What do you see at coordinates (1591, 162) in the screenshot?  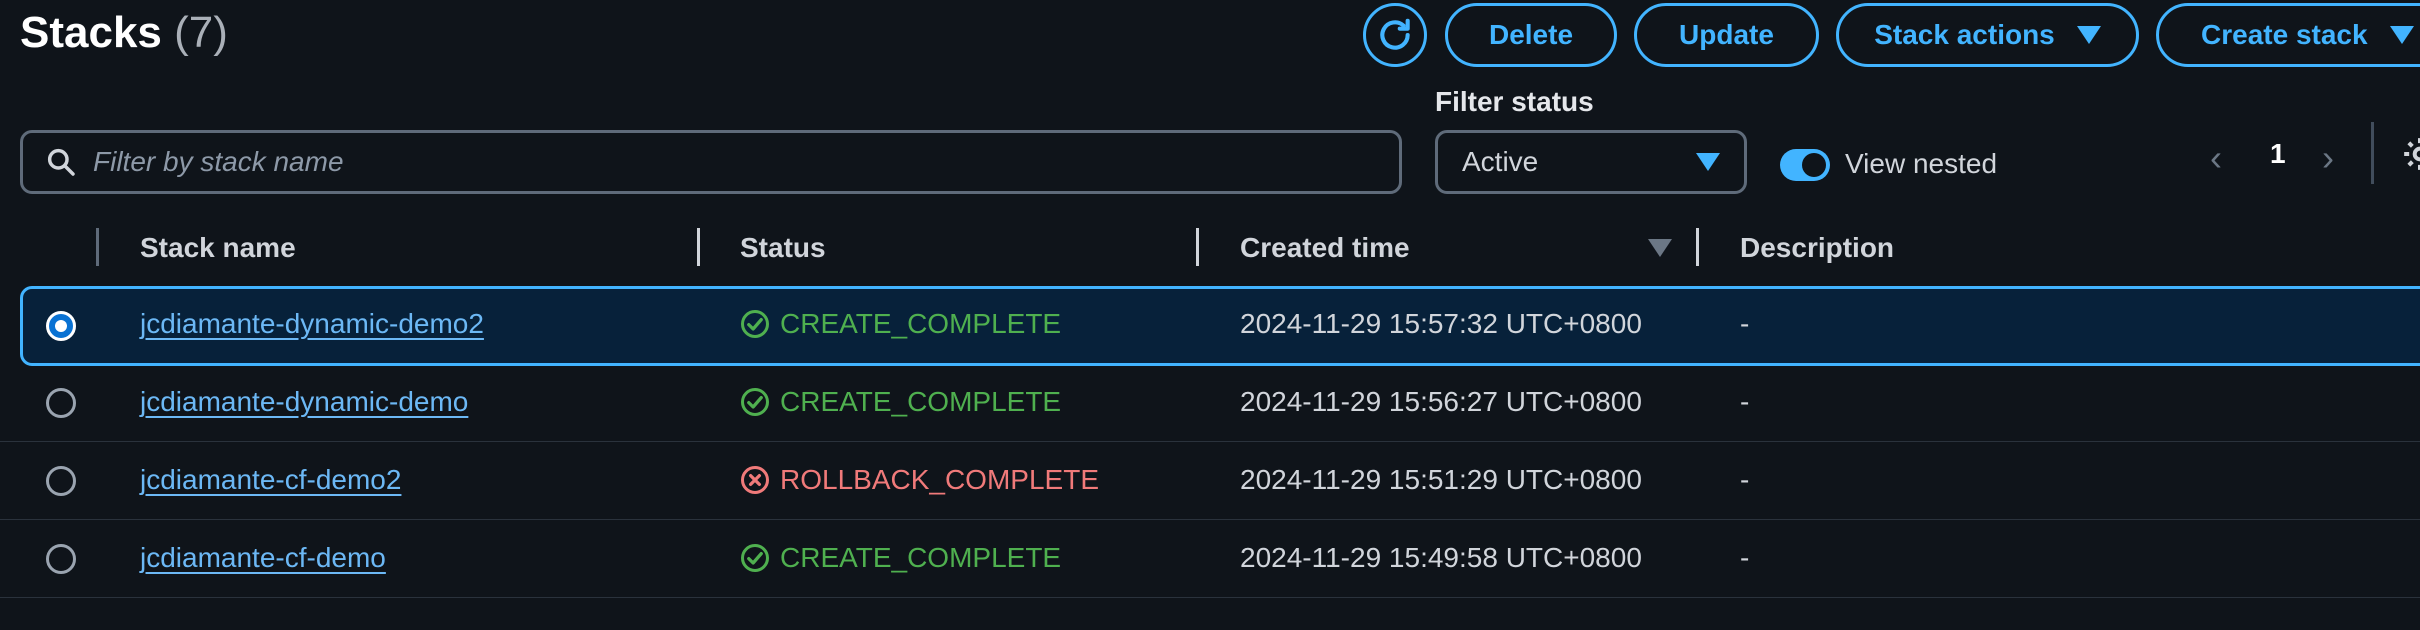 I see `filter-status-select: Active` at bounding box center [1591, 162].